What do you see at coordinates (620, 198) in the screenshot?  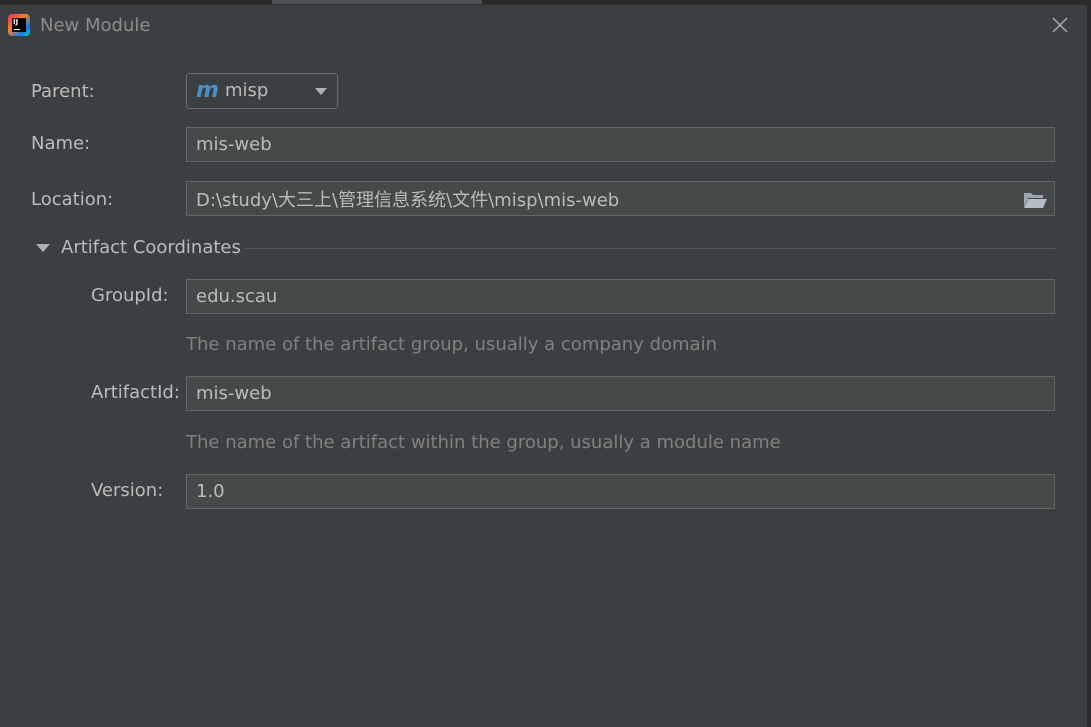 I see `location-field` at bounding box center [620, 198].